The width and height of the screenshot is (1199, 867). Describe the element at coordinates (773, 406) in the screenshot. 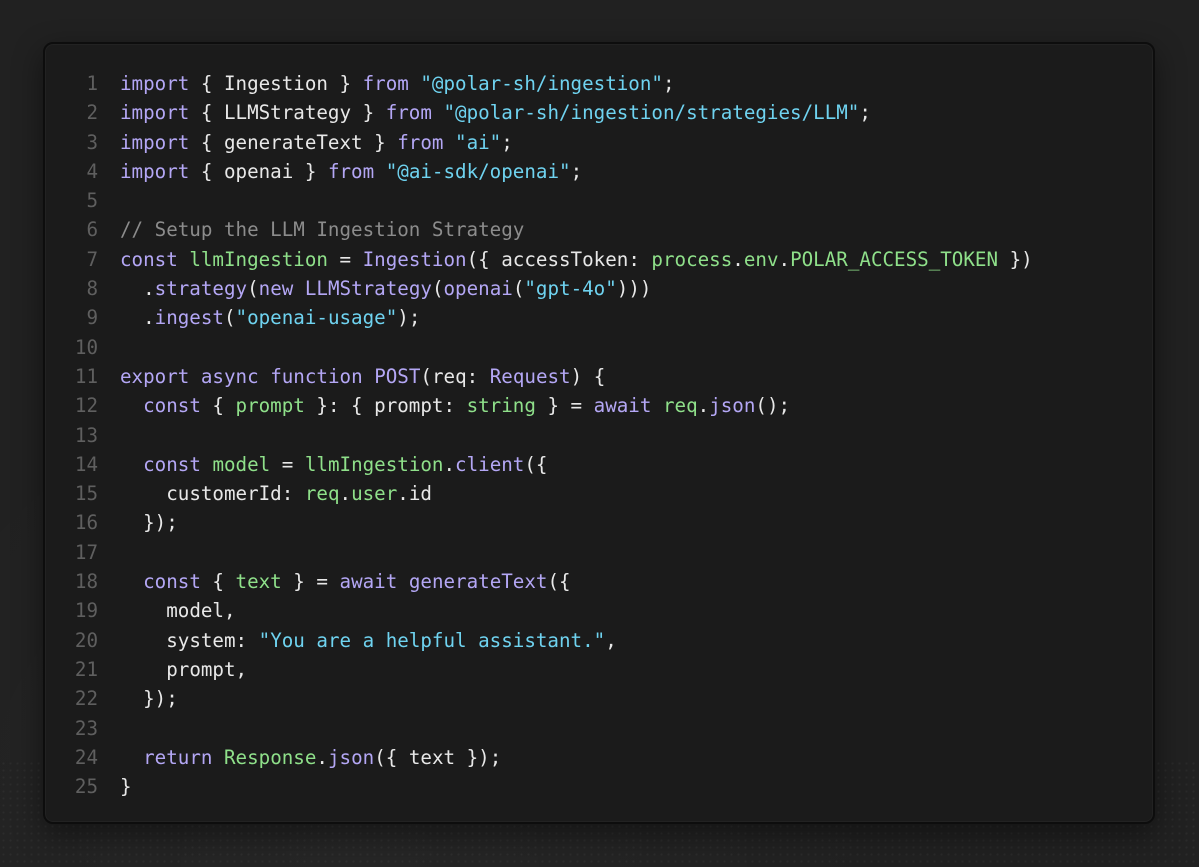

I see `code-token: ();` at that location.